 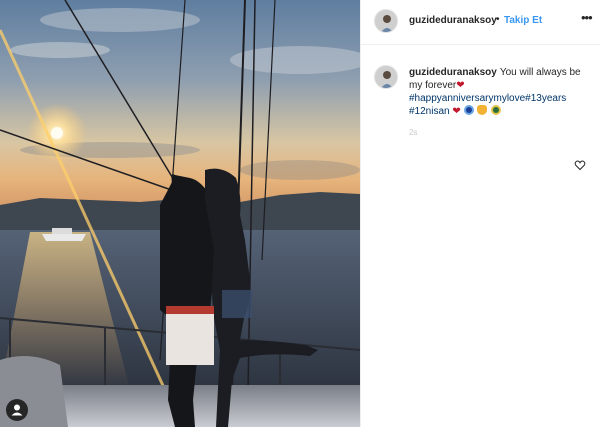 I want to click on caption-username-link: guzideduranaksoy, so click(x=453, y=72).